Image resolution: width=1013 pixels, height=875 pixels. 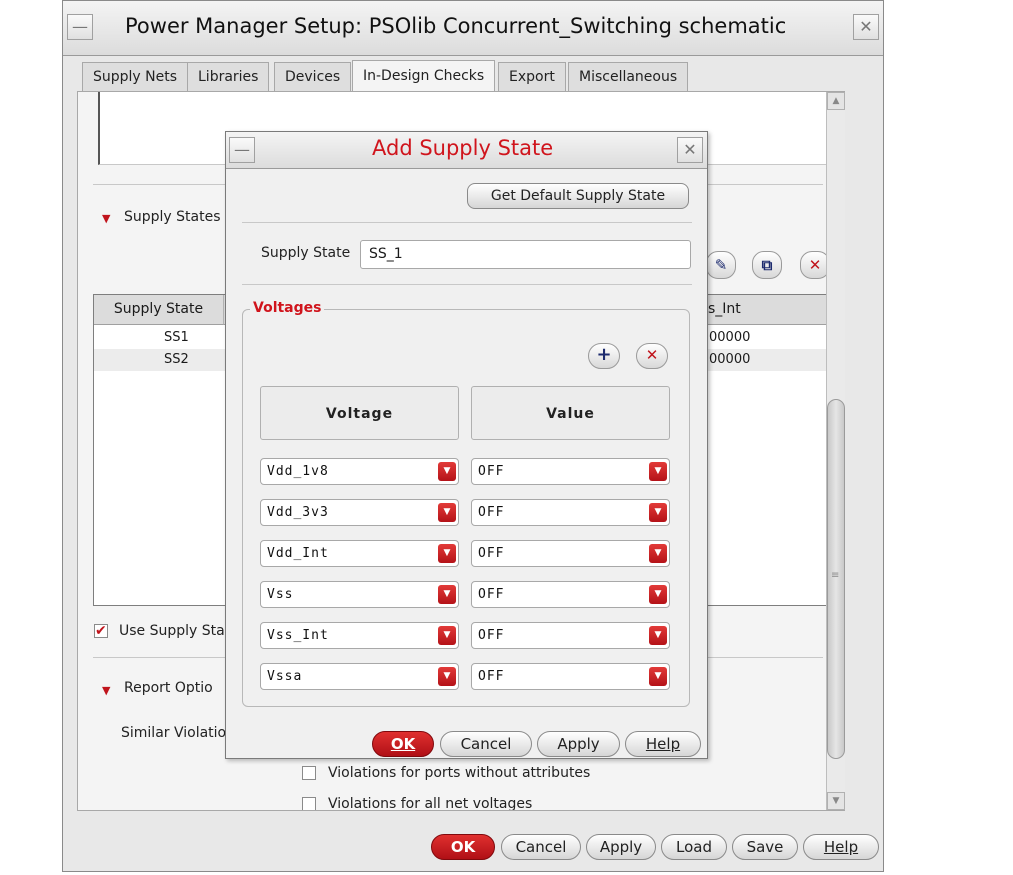 I want to click on vertical-scrollbar: ▲ ≡ ▼, so click(x=835, y=451).